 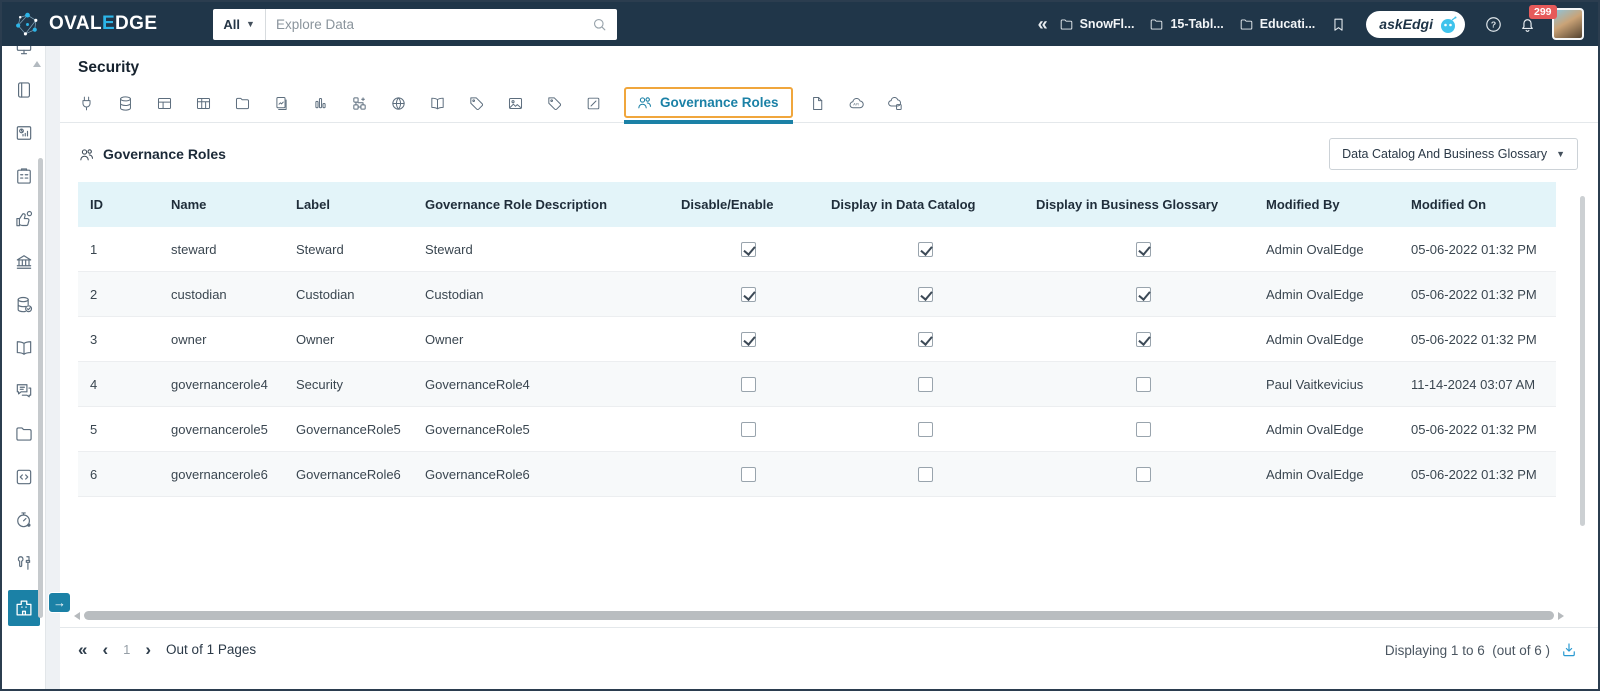 I want to click on horizontal-scroll-thumb, so click(x=819, y=615).